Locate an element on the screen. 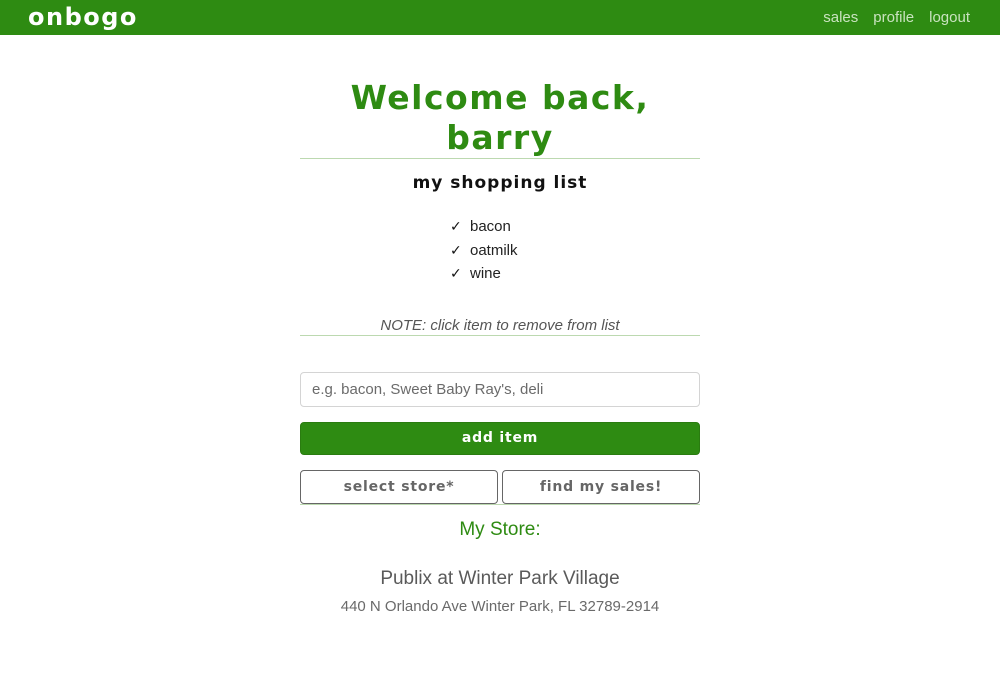  shopping-list-item-wine: ✓ wine is located at coordinates (500, 274).